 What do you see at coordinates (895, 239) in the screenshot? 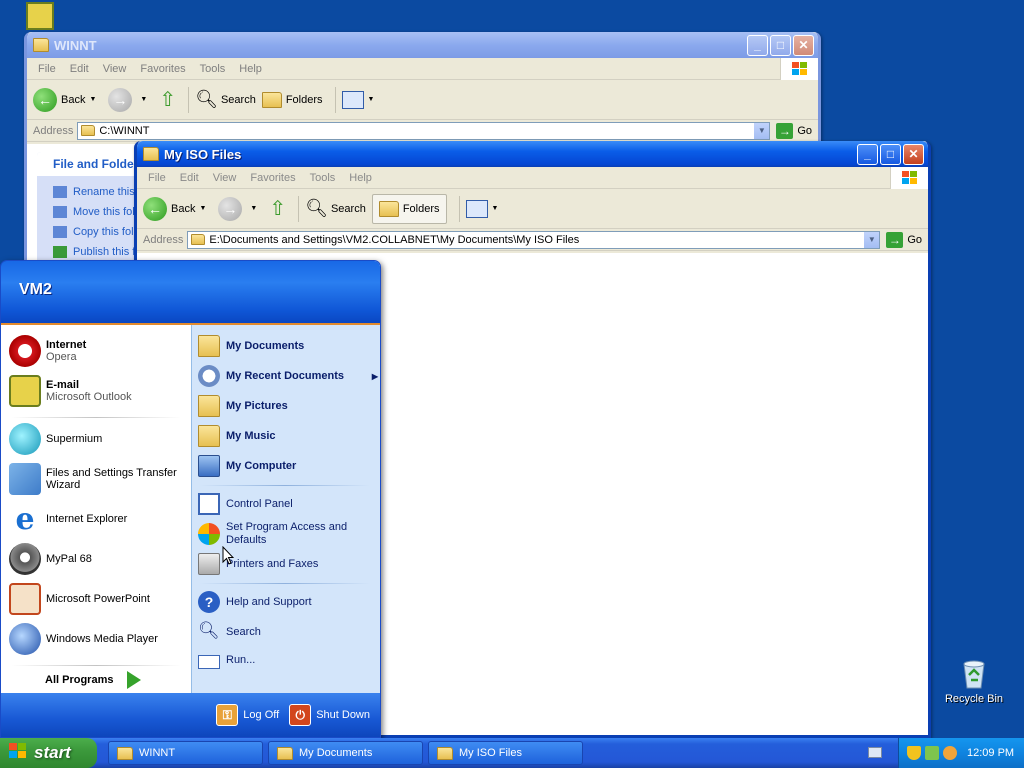
I see `go-arrow-icon: →` at bounding box center [895, 239].